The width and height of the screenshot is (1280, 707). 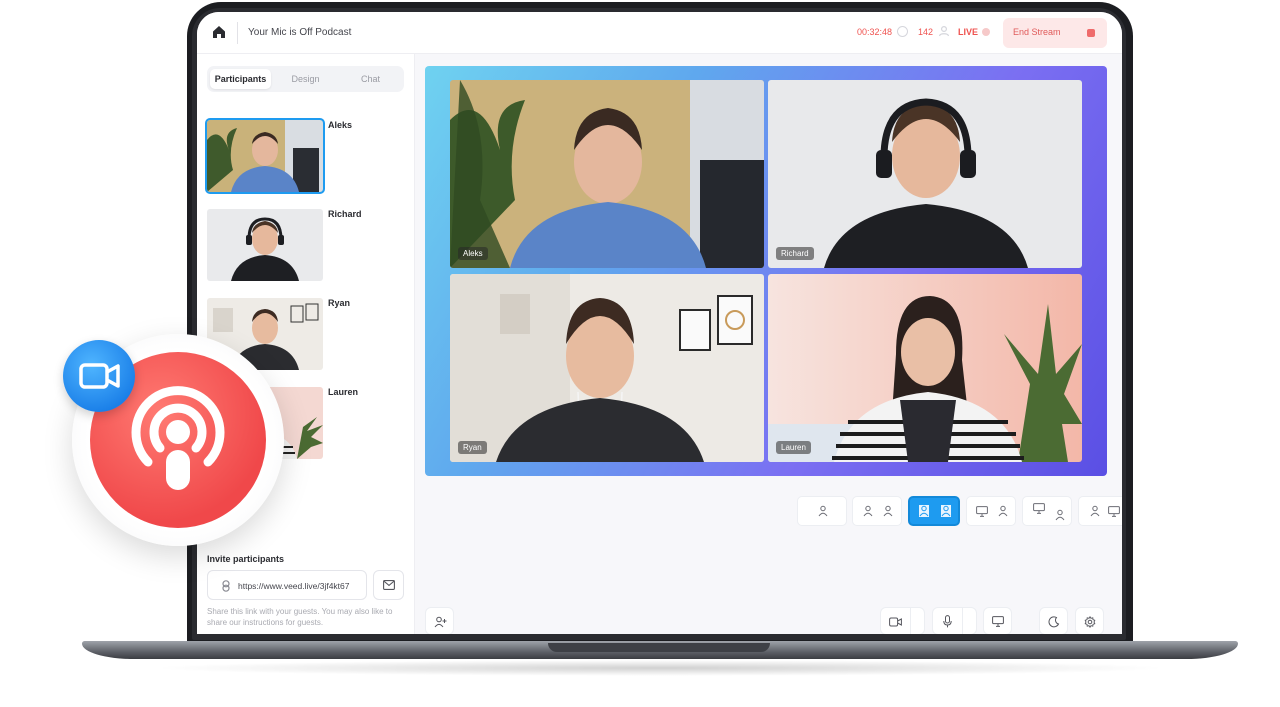 I want to click on screen-share-button, so click(x=997, y=620).